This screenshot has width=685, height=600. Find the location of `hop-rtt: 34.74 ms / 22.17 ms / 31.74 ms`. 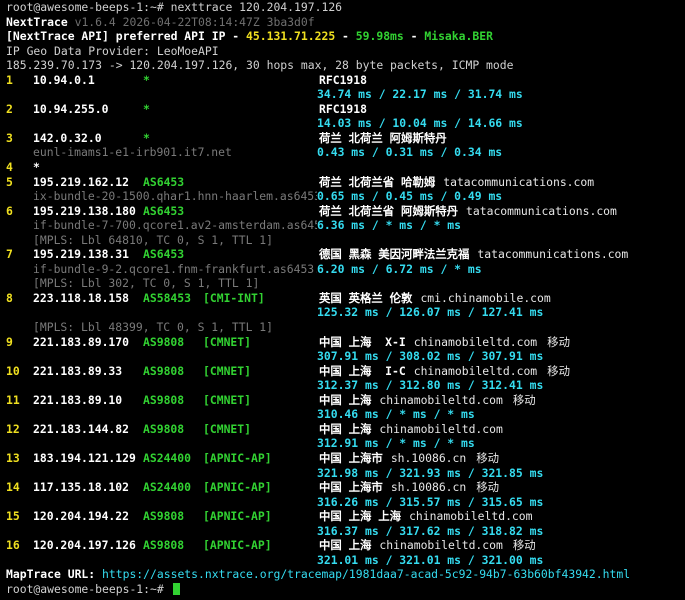

hop-rtt: 34.74 ms / 22.17 ms / 31.74 ms is located at coordinates (420, 94).